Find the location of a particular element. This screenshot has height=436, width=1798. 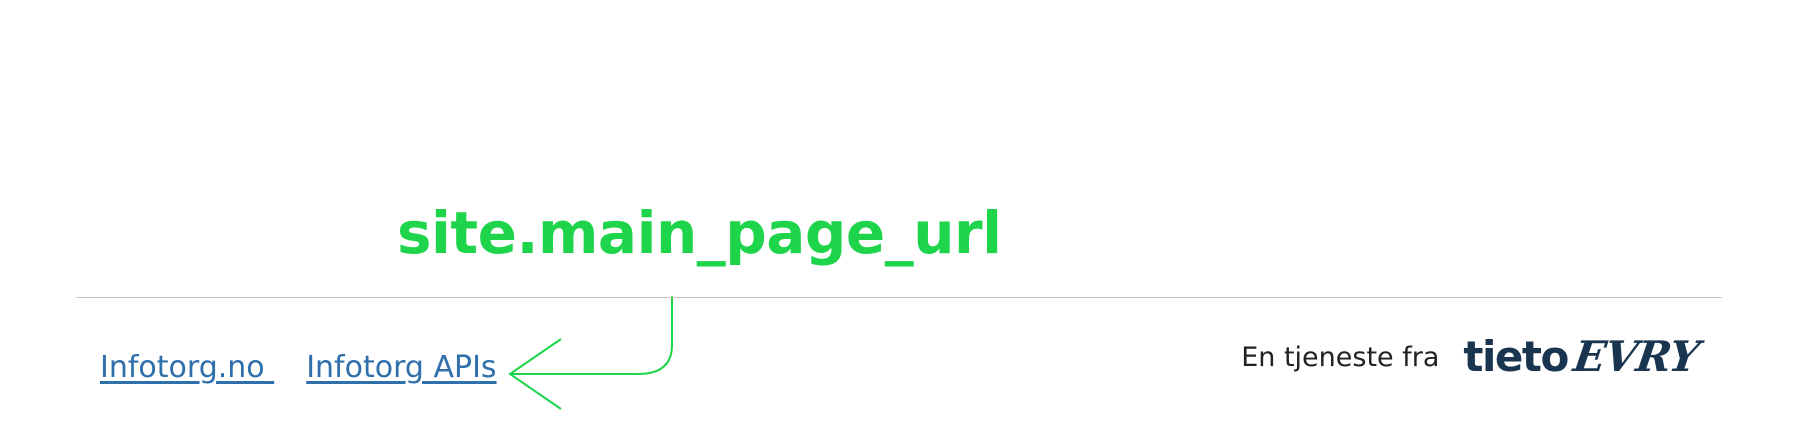

provider-text: En tjeneste fra is located at coordinates (1340, 357).